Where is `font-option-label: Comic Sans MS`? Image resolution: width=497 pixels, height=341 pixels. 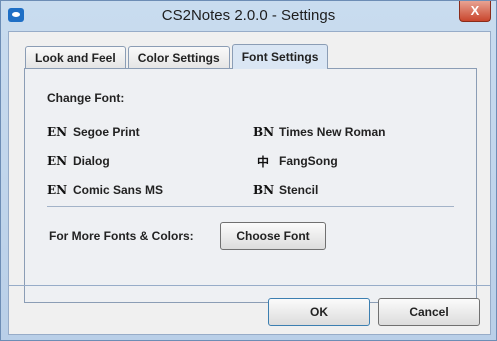 font-option-label: Comic Sans MS is located at coordinates (118, 190).